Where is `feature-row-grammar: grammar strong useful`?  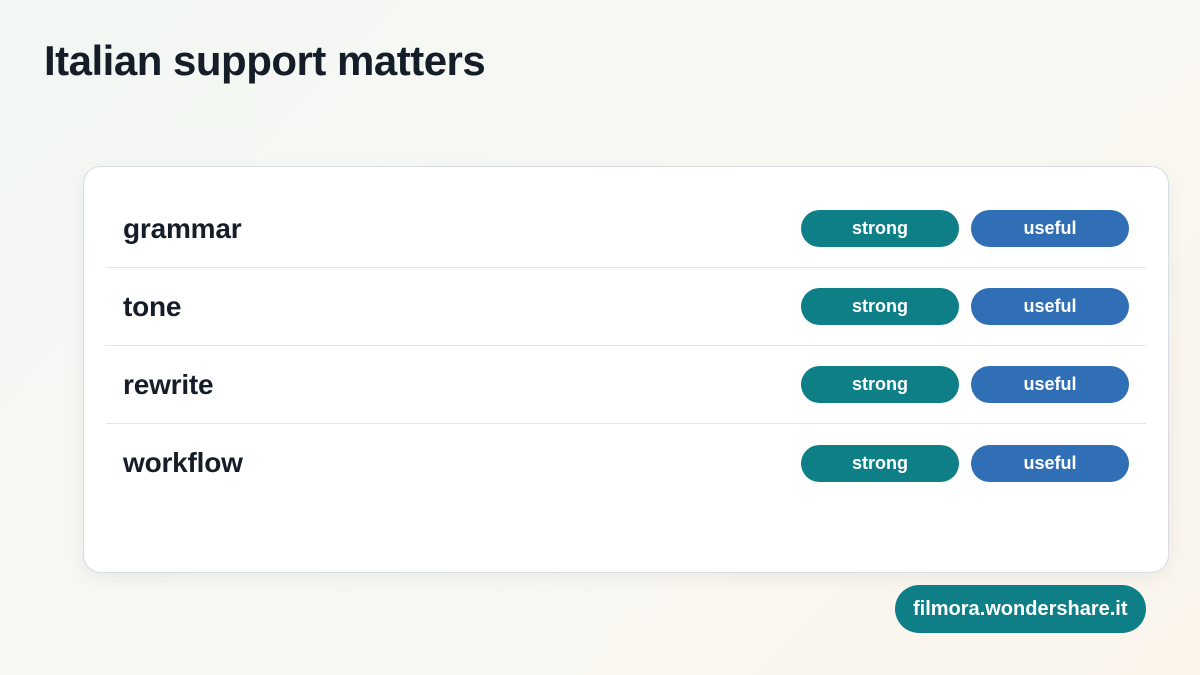 feature-row-grammar: grammar strong useful is located at coordinates (626, 229).